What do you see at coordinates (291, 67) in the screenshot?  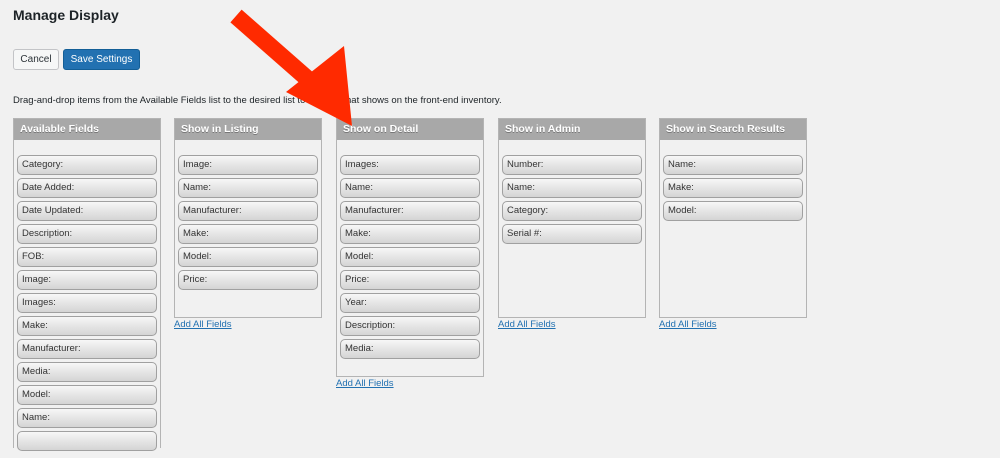 I see `red-arrow-annotation` at bounding box center [291, 67].